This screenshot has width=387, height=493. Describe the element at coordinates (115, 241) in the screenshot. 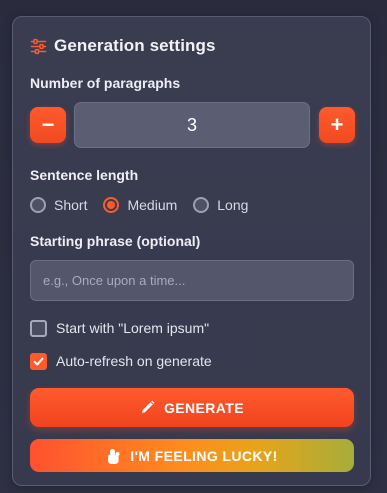

I see `starting-phrase-label: Starting phrase (optional)` at that location.